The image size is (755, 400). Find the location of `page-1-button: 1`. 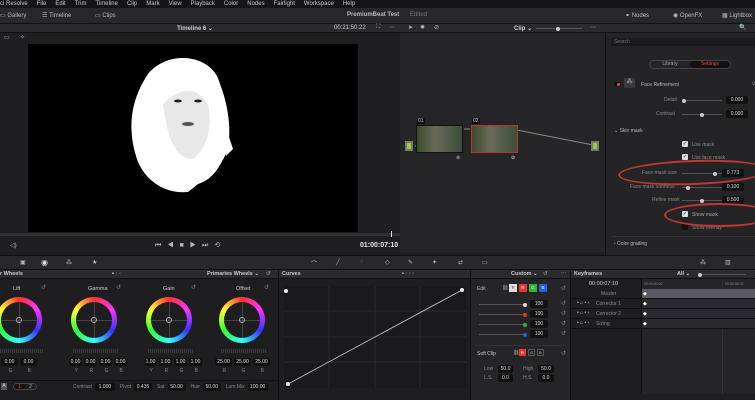

page-1-button: 1 is located at coordinates (19, 387).